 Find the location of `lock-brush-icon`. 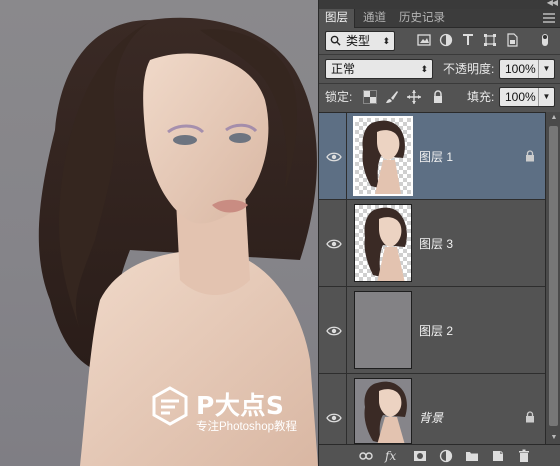

lock-brush-icon is located at coordinates (392, 97).